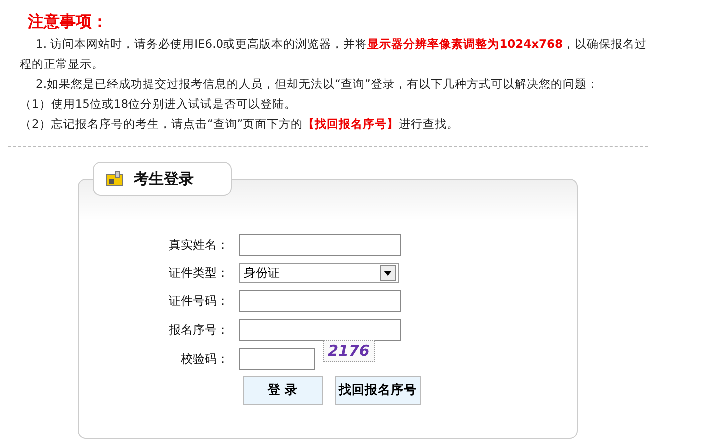  What do you see at coordinates (317, 84) in the screenshot?
I see `notice-text: 2.如果您是已经成功提交过报考信息的人员，但却无法以“查询”登录，有以下几种方式可以解决您的问题：` at bounding box center [317, 84].